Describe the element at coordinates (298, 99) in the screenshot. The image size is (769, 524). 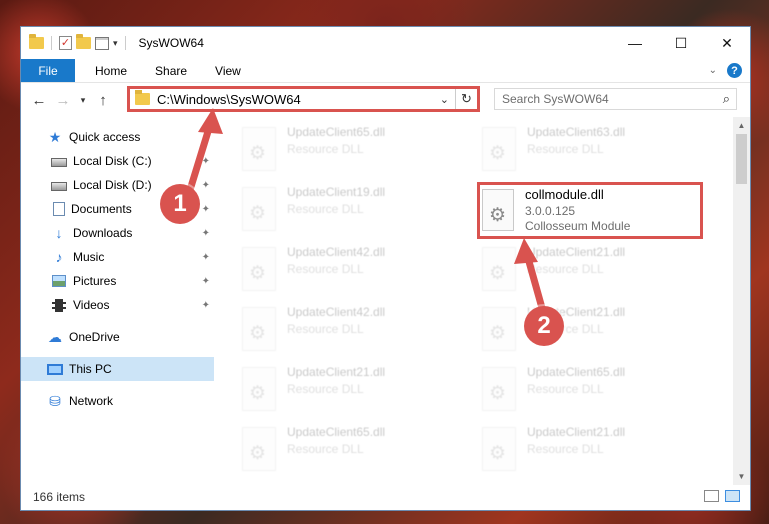
I see `address-path: C:\Windows\SysWOW64` at that location.